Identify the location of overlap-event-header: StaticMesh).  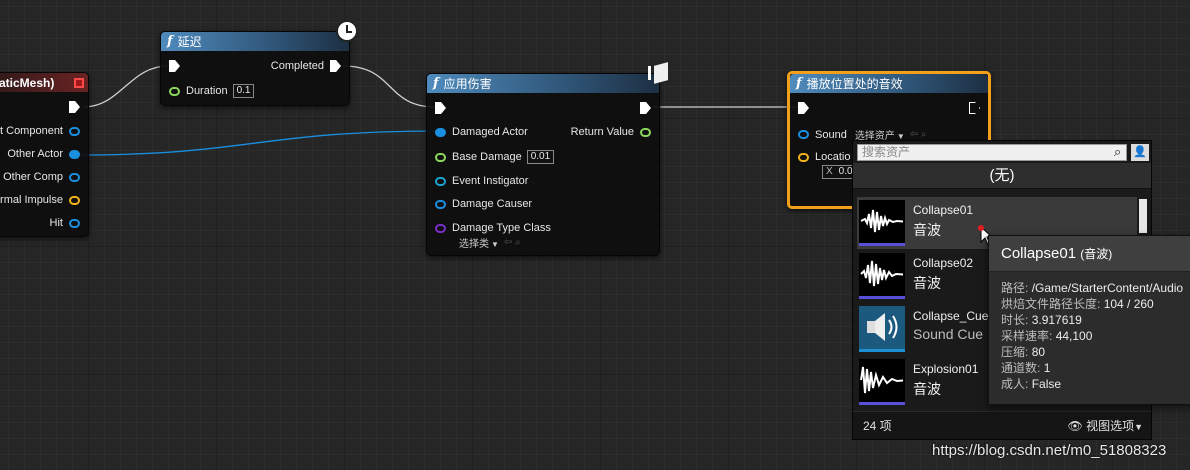
(44, 82).